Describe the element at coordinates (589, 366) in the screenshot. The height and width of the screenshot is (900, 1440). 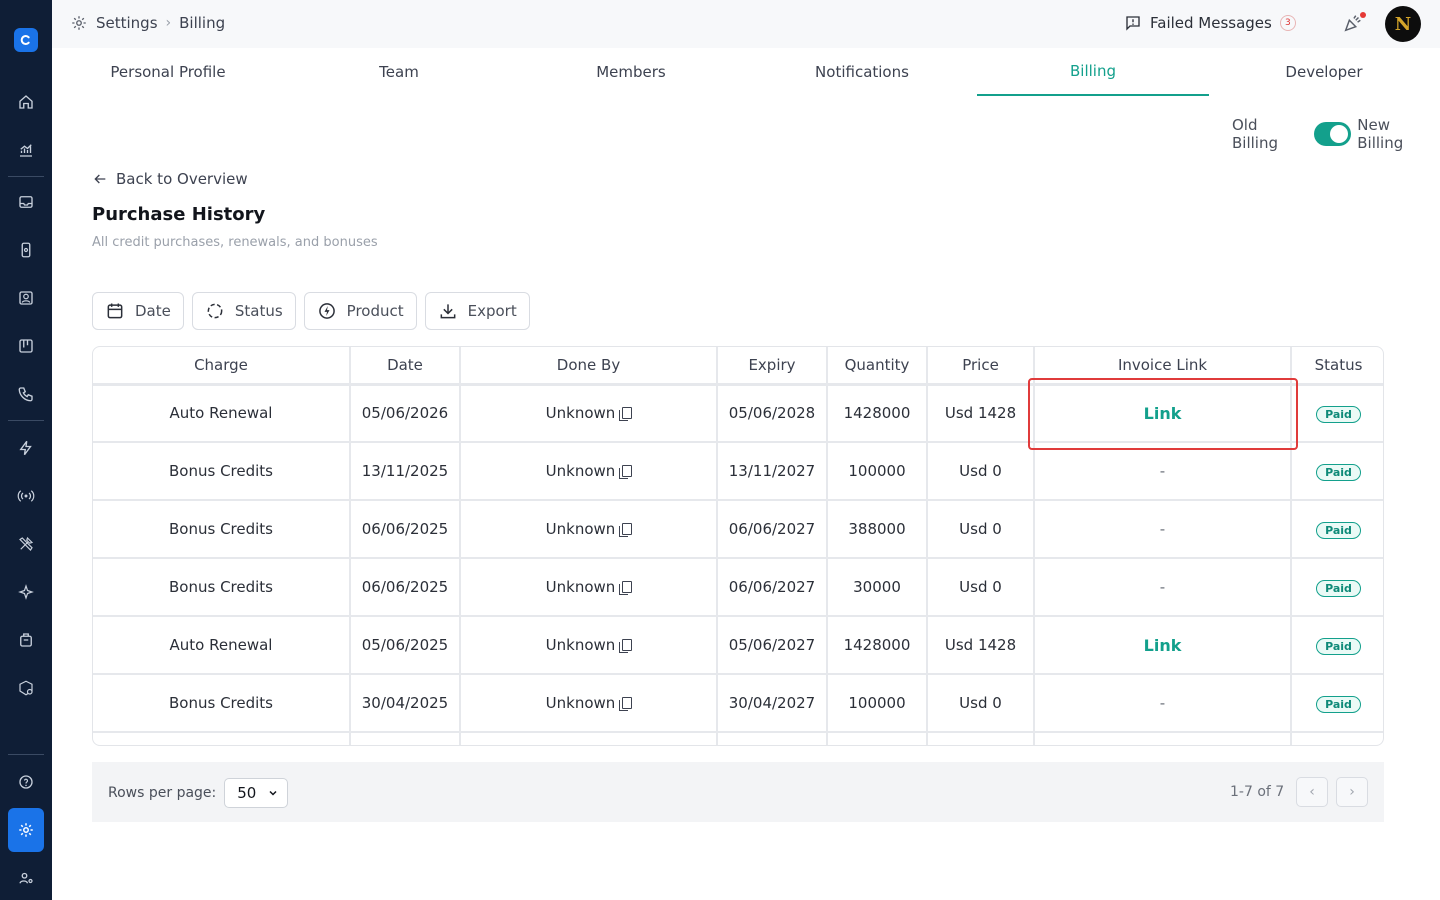
I see `column-header-done-by: Done By` at that location.